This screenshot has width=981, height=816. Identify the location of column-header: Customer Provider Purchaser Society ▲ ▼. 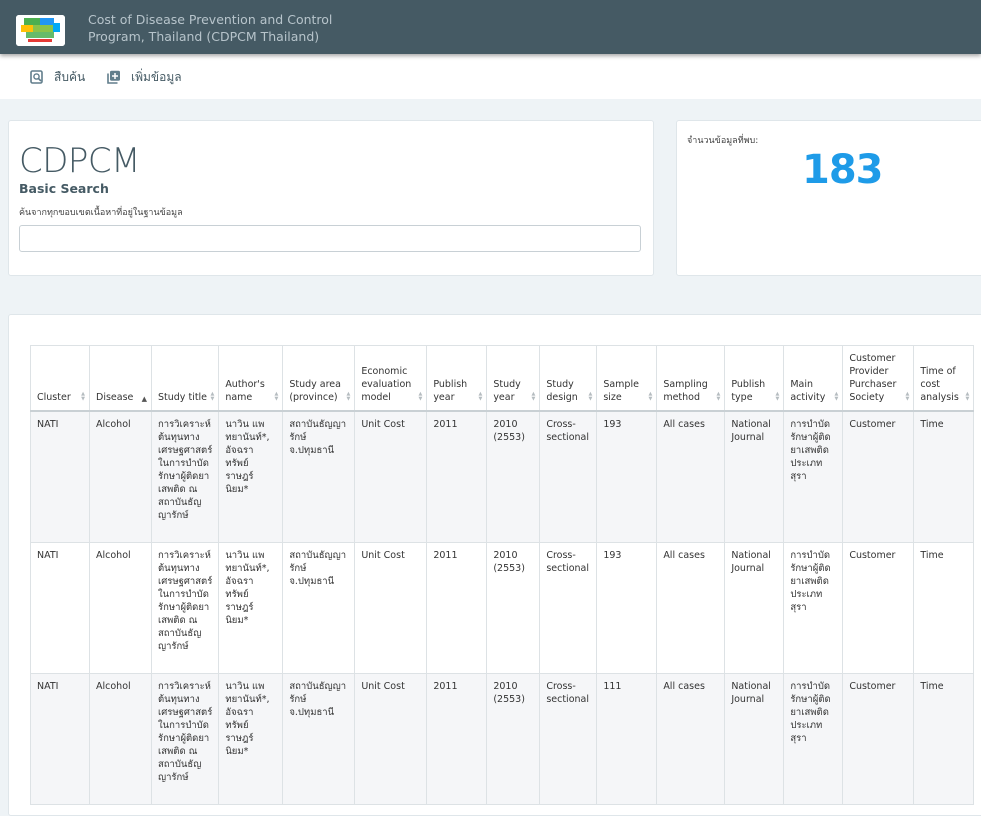
(878, 378).